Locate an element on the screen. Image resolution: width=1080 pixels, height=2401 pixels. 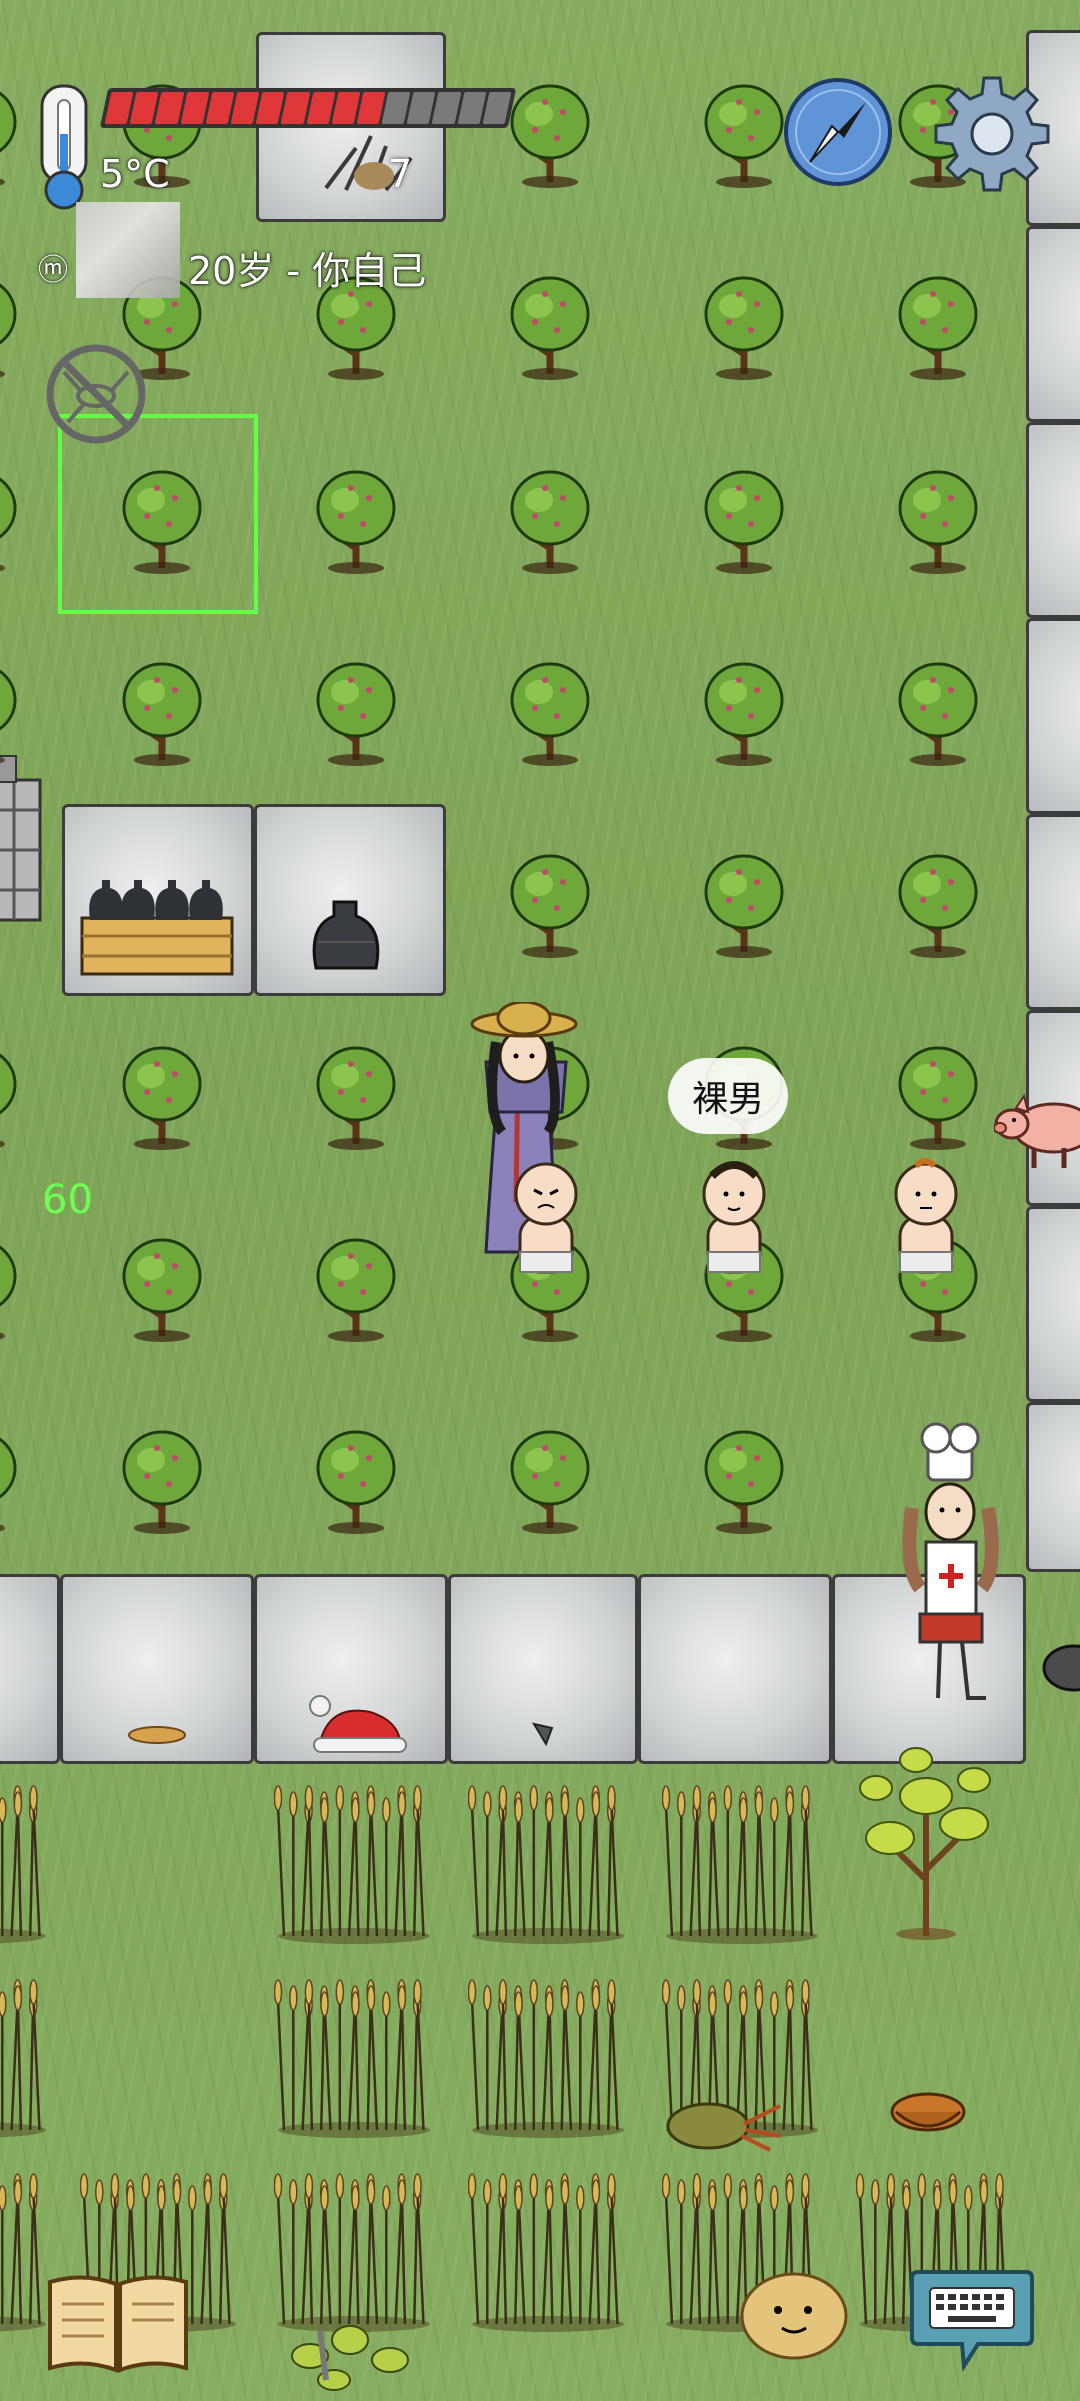
book-icon is located at coordinates (118, 2321).